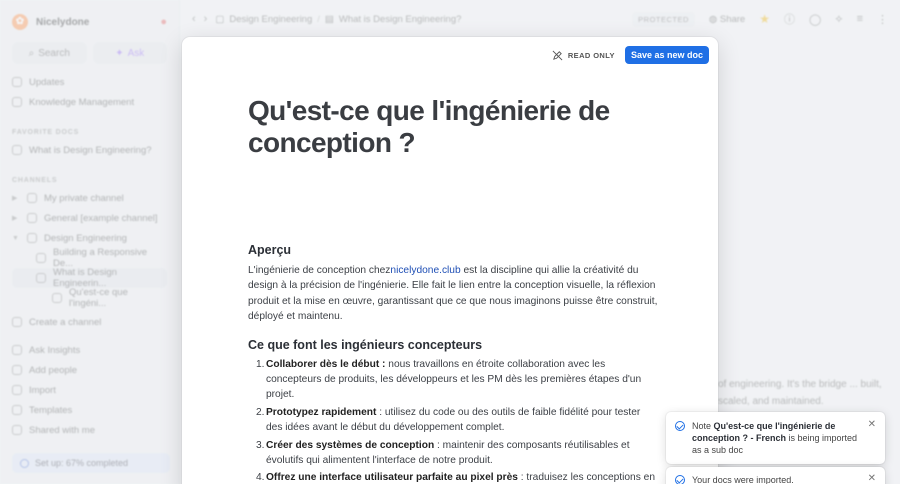 The height and width of the screenshot is (484, 900). Describe the element at coordinates (319, 270) in the screenshot. I see `overview-text: L'ingénierie de conception chez` at that location.